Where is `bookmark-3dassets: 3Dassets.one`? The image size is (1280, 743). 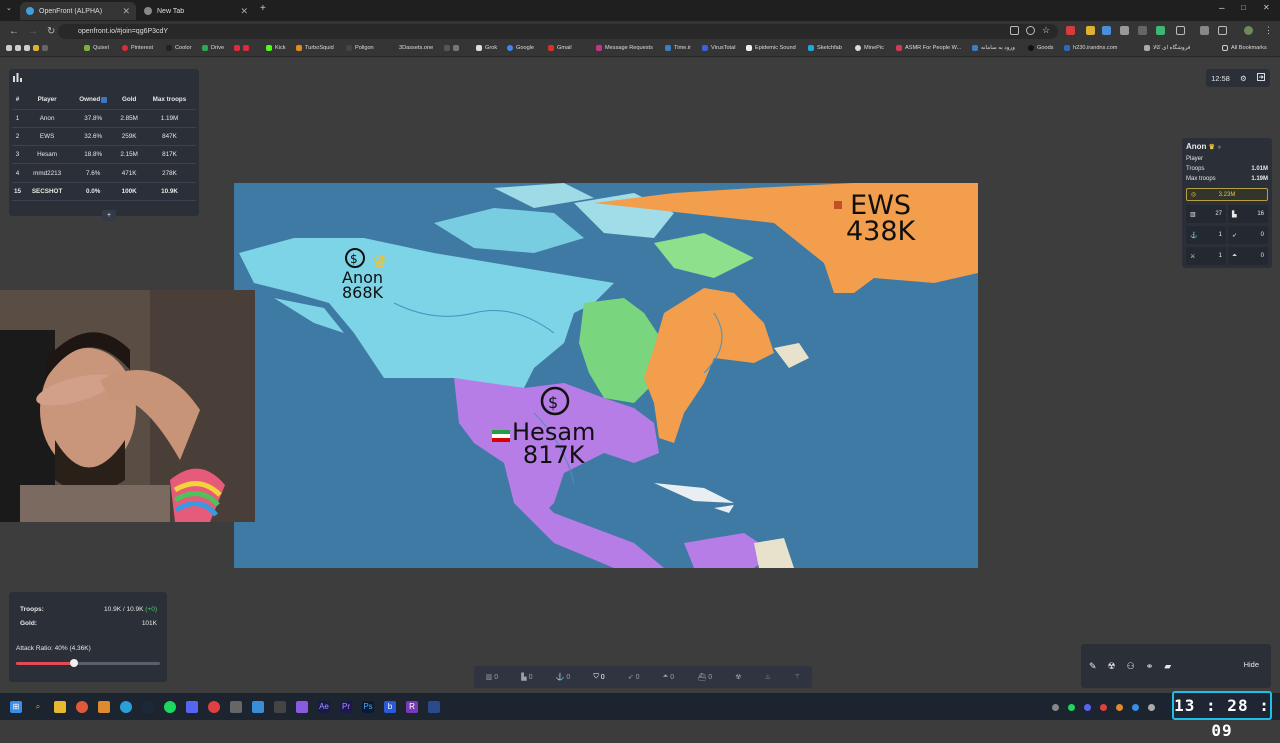
bookmark-3dassets: 3Dassets.one is located at coordinates (411, 48).